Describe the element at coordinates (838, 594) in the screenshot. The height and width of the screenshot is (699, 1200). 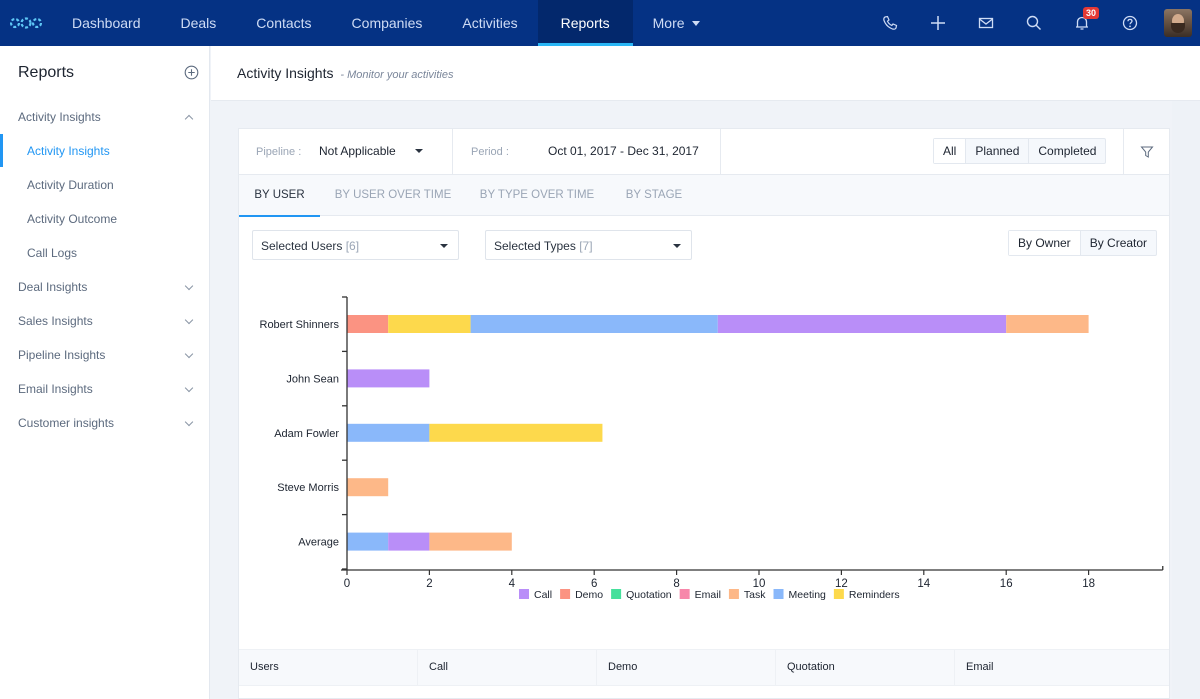
I see `legend-swatch-reminders` at that location.